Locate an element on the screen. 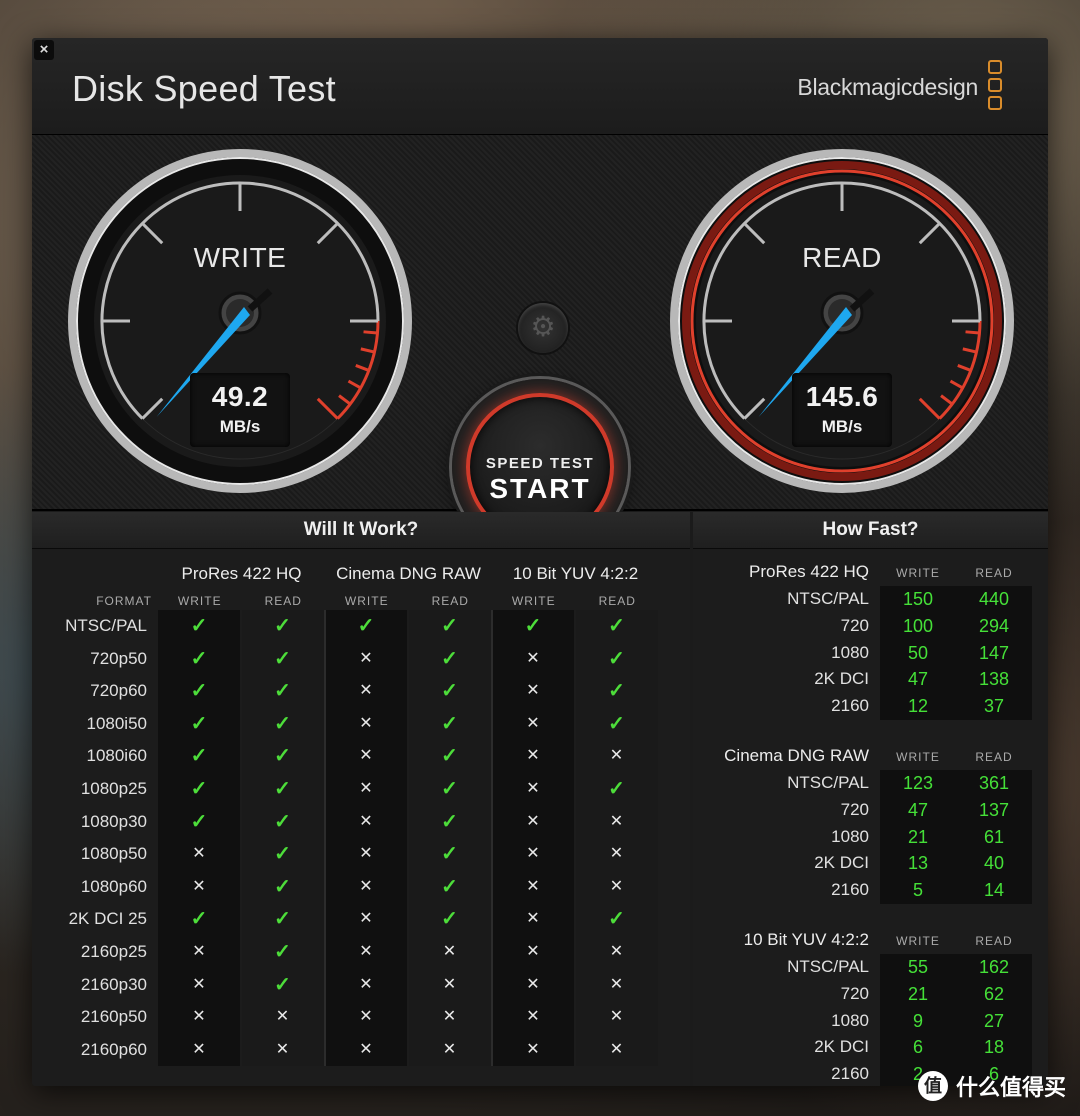  how-fast-codec-title: ProRes 422 HQ is located at coordinates (809, 571).